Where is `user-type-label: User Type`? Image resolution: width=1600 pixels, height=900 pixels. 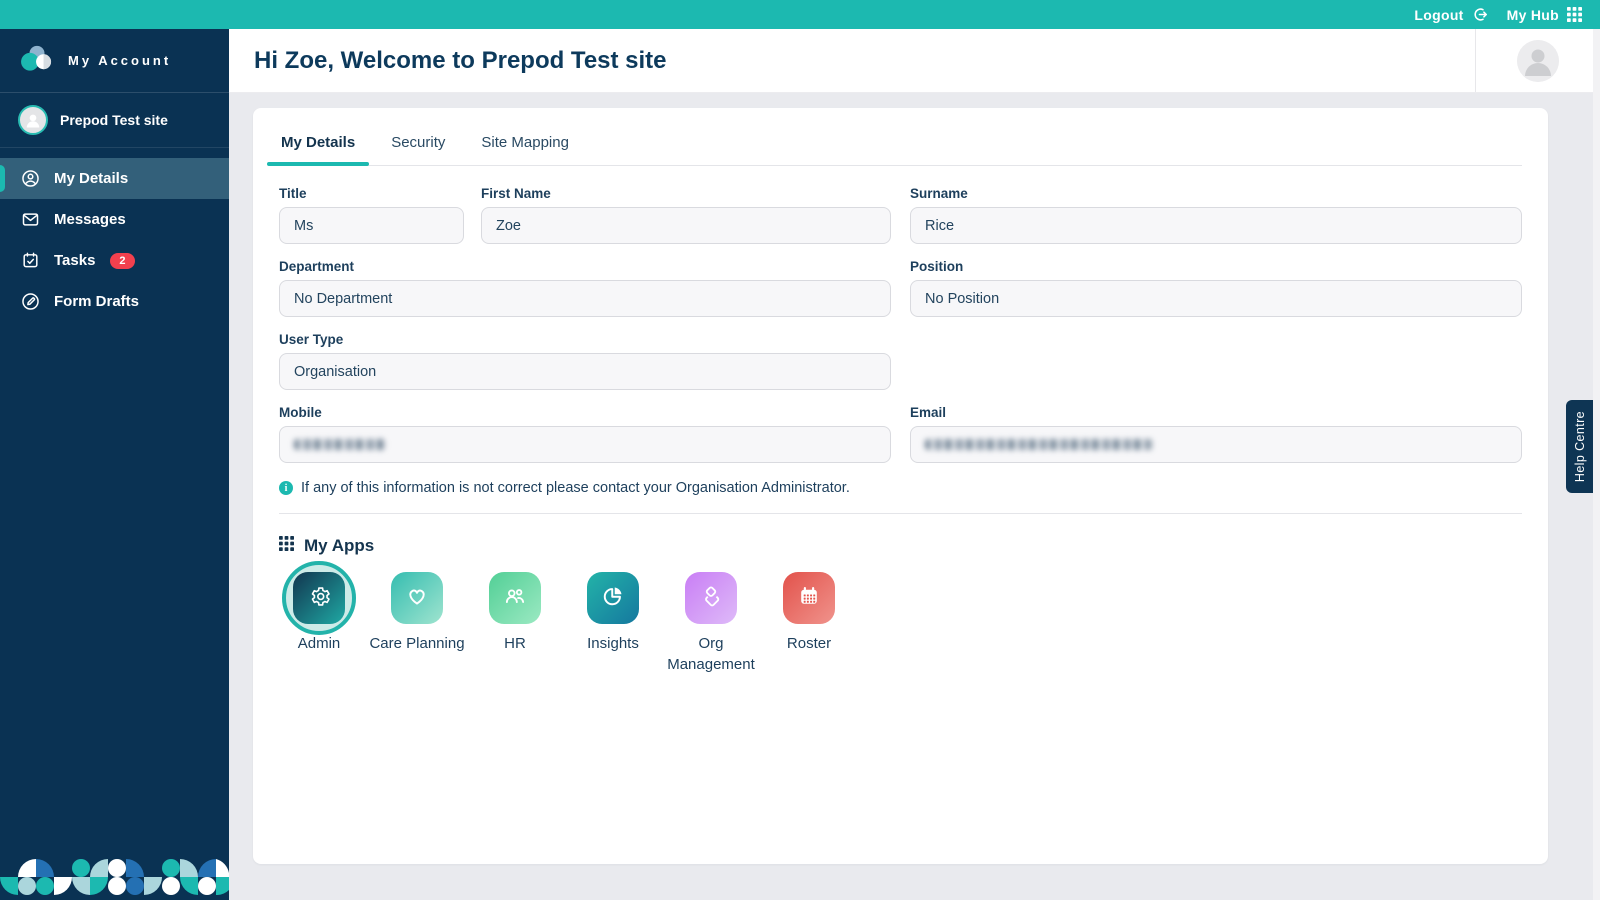 user-type-label: User Type is located at coordinates (311, 339).